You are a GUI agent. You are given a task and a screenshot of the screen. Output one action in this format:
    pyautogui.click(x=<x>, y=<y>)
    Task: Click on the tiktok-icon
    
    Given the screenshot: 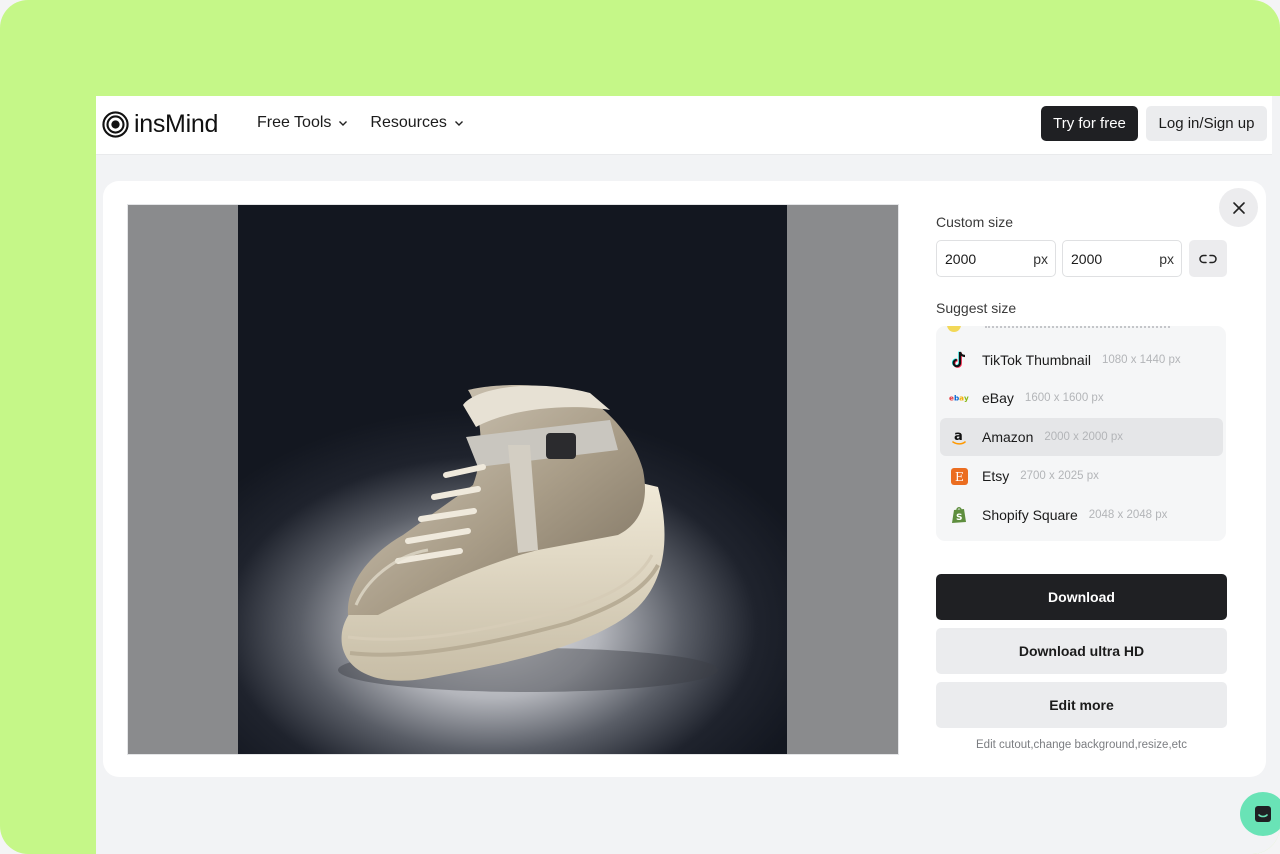 What is the action you would take?
    pyautogui.click(x=959, y=360)
    